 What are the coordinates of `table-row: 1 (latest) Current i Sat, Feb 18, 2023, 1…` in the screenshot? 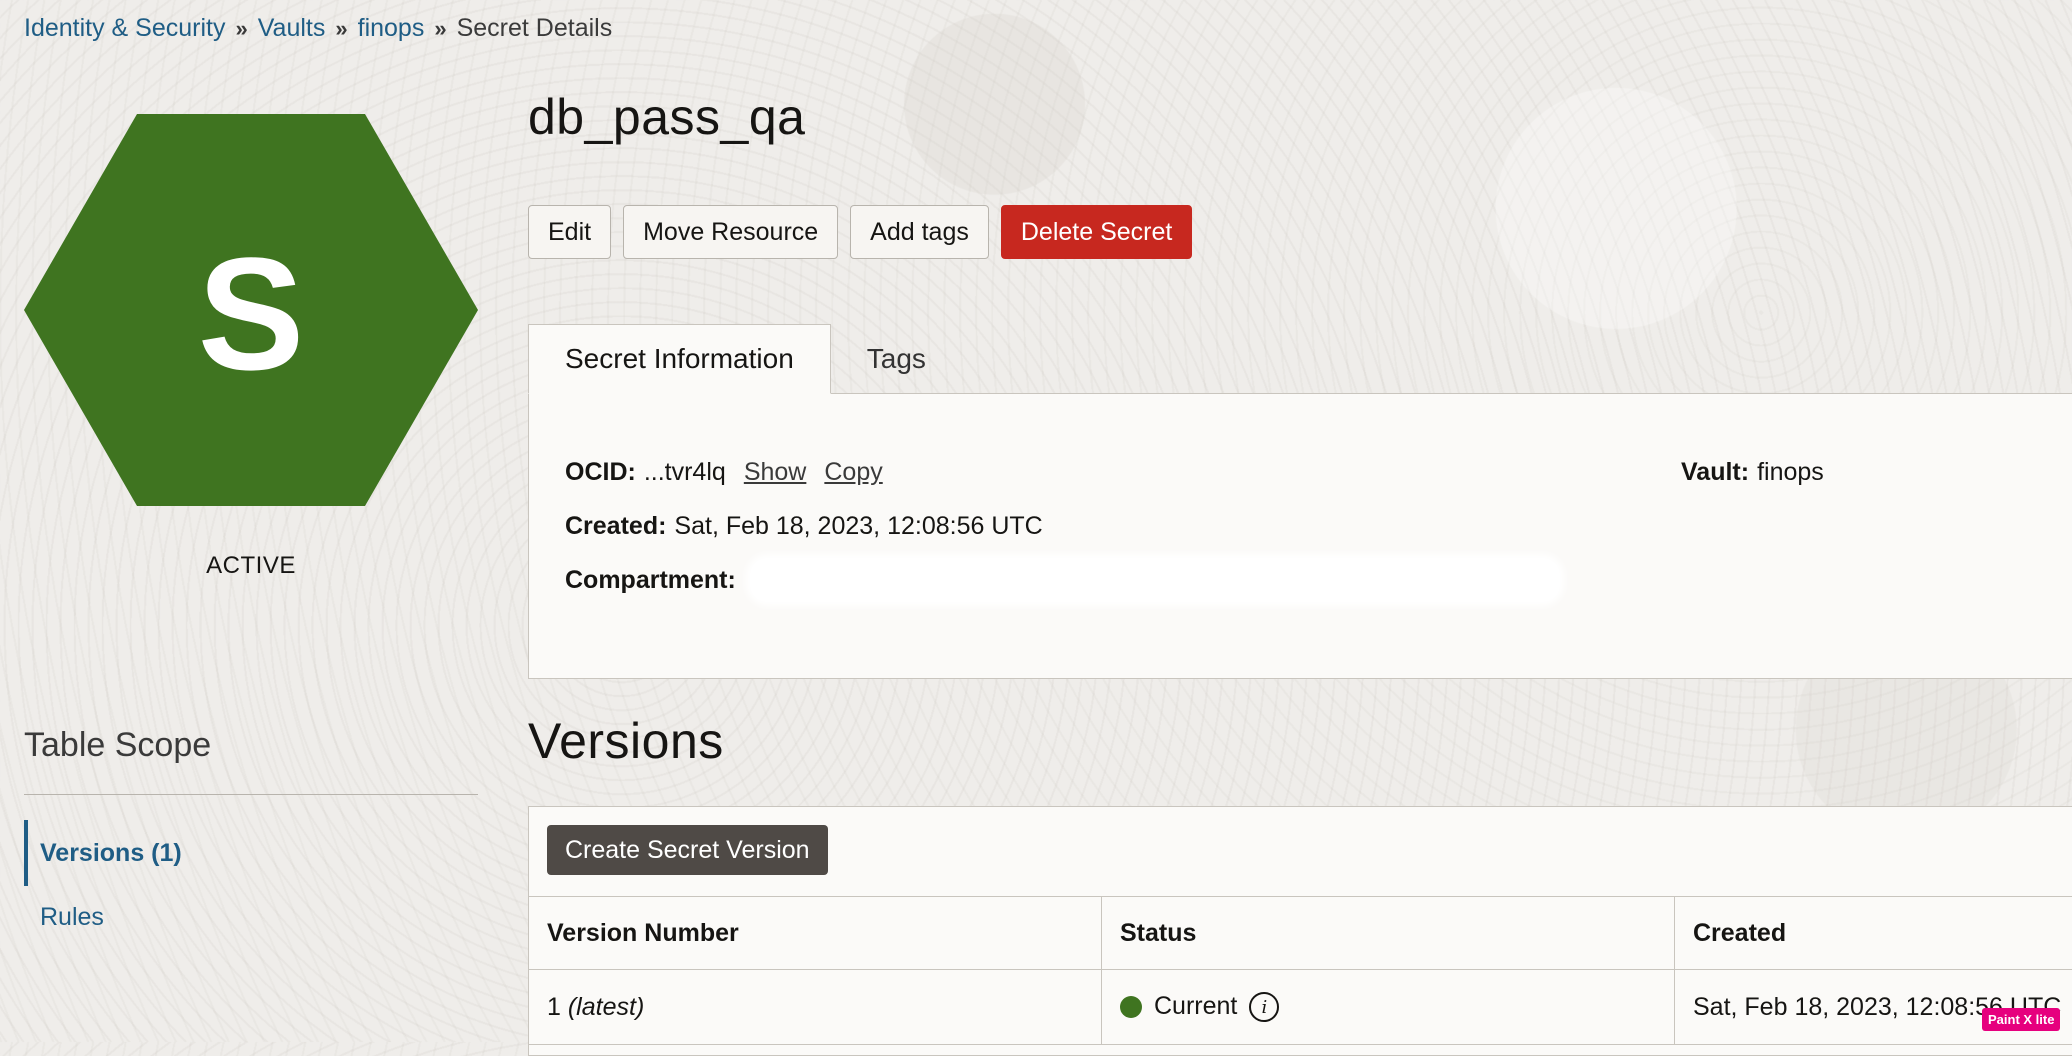 It's located at (1300, 1007).